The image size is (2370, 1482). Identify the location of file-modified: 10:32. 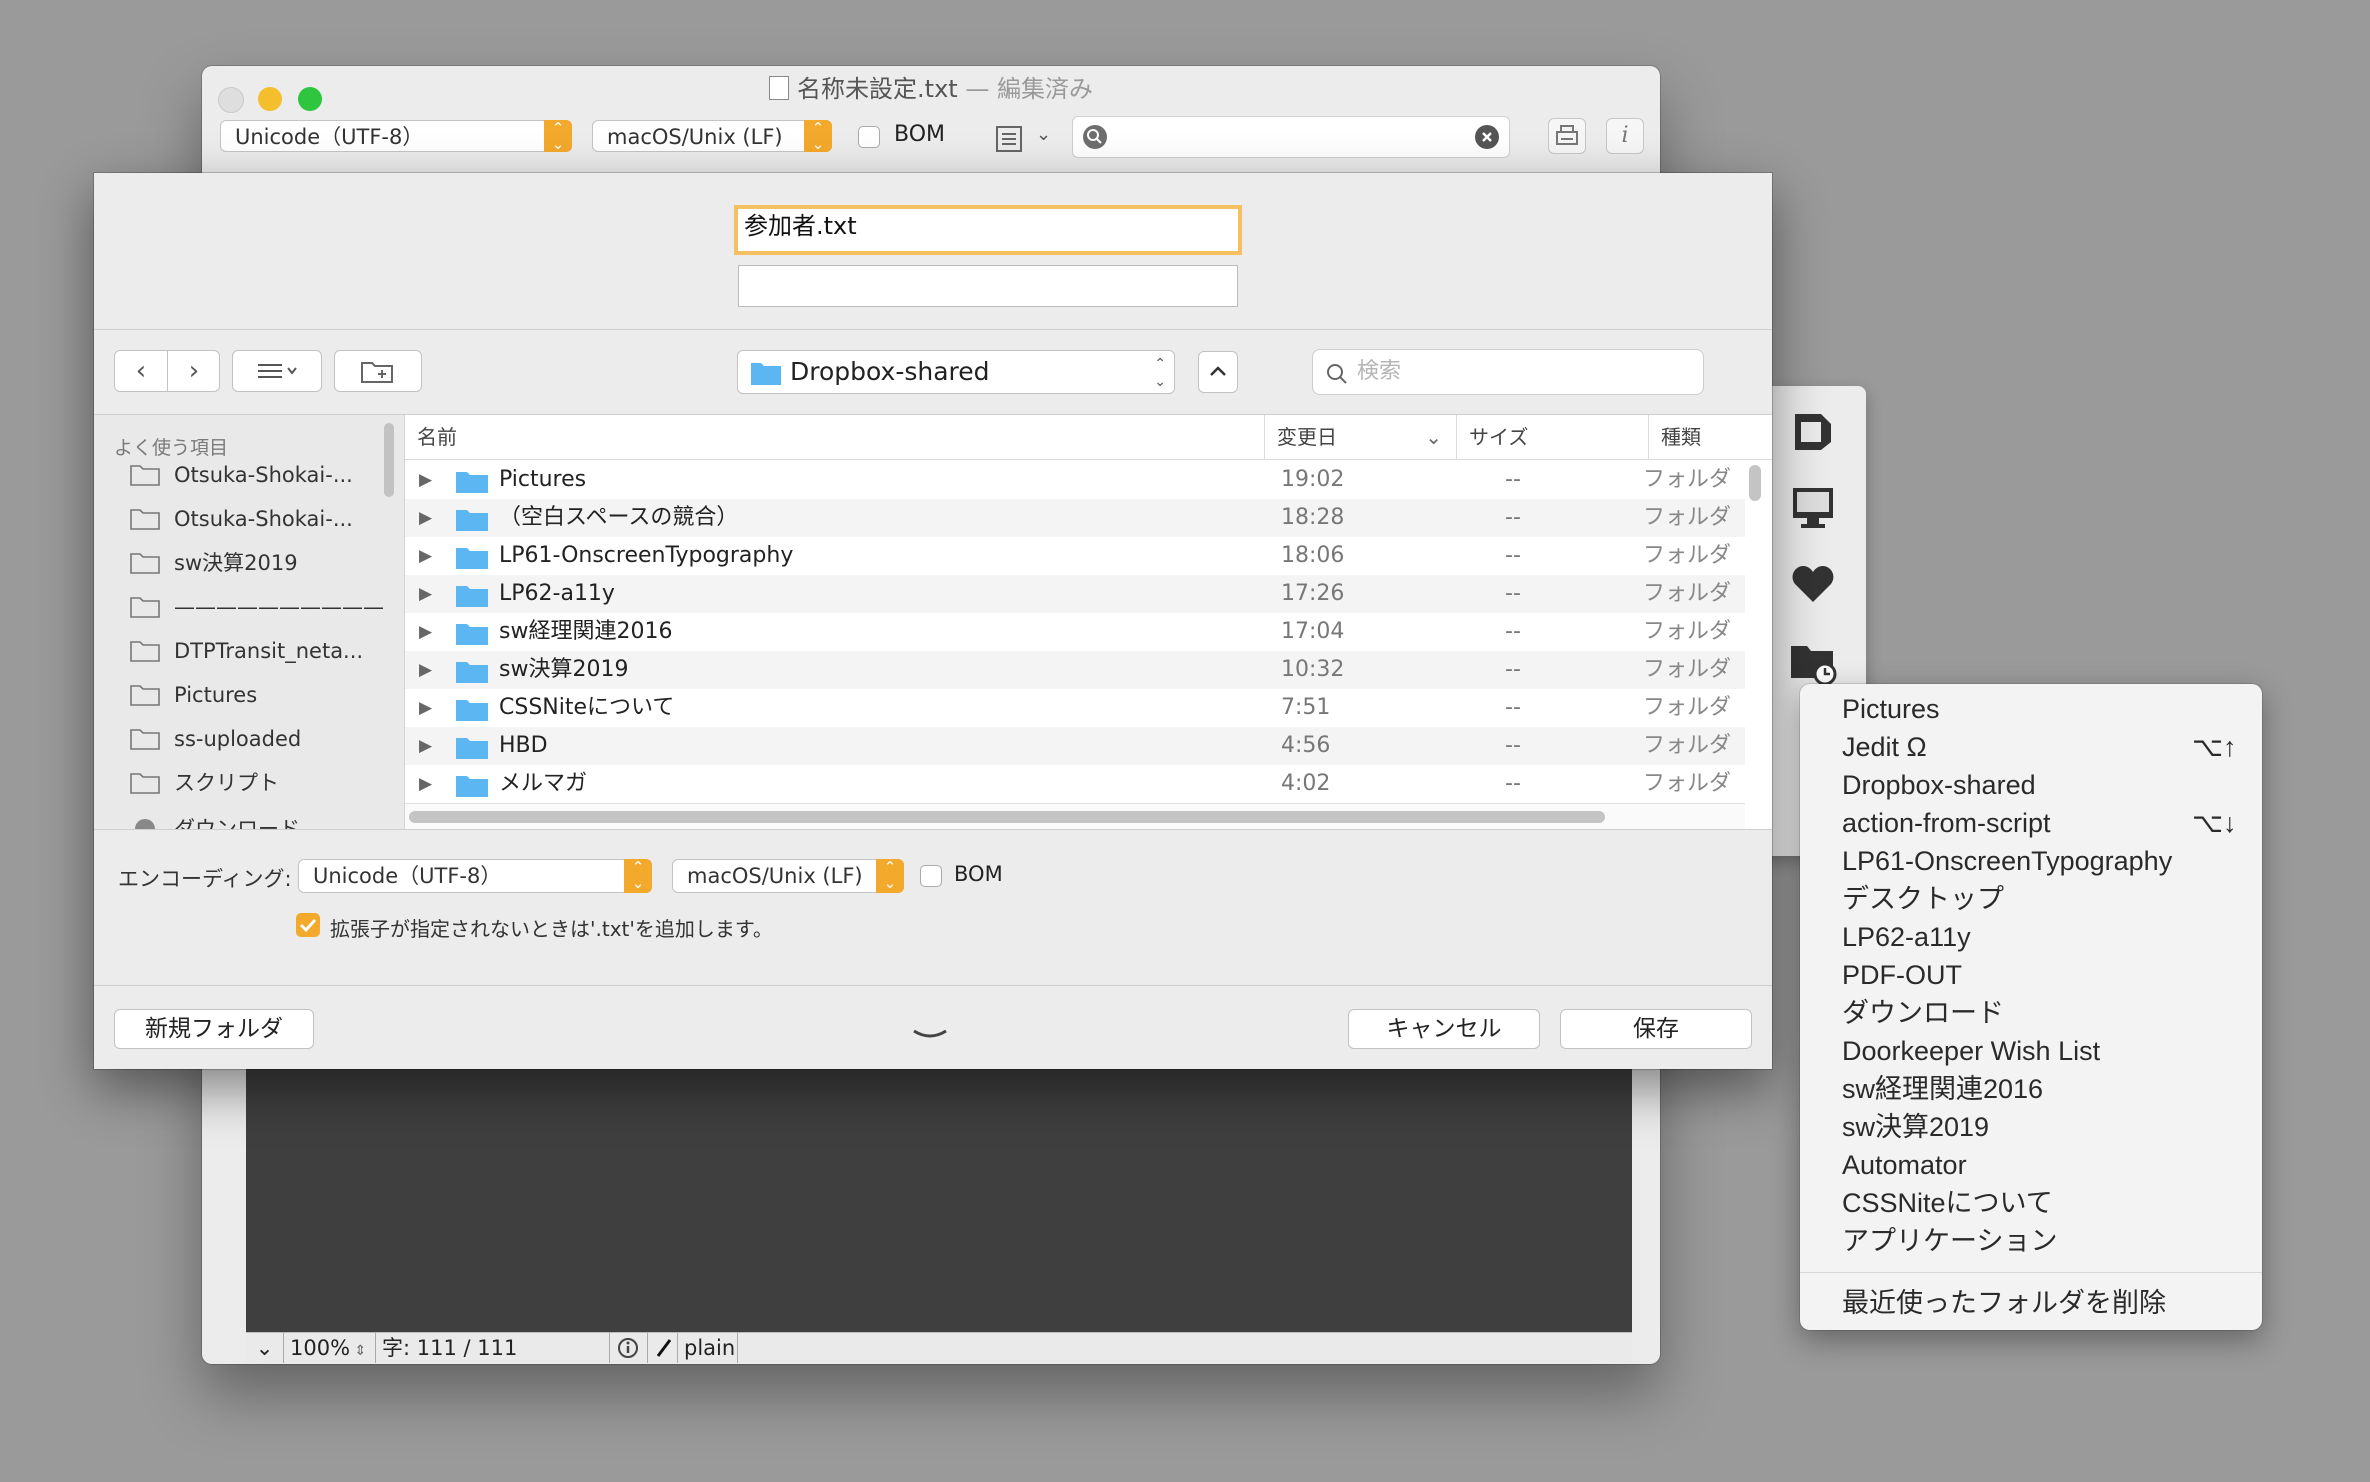
(1313, 669).